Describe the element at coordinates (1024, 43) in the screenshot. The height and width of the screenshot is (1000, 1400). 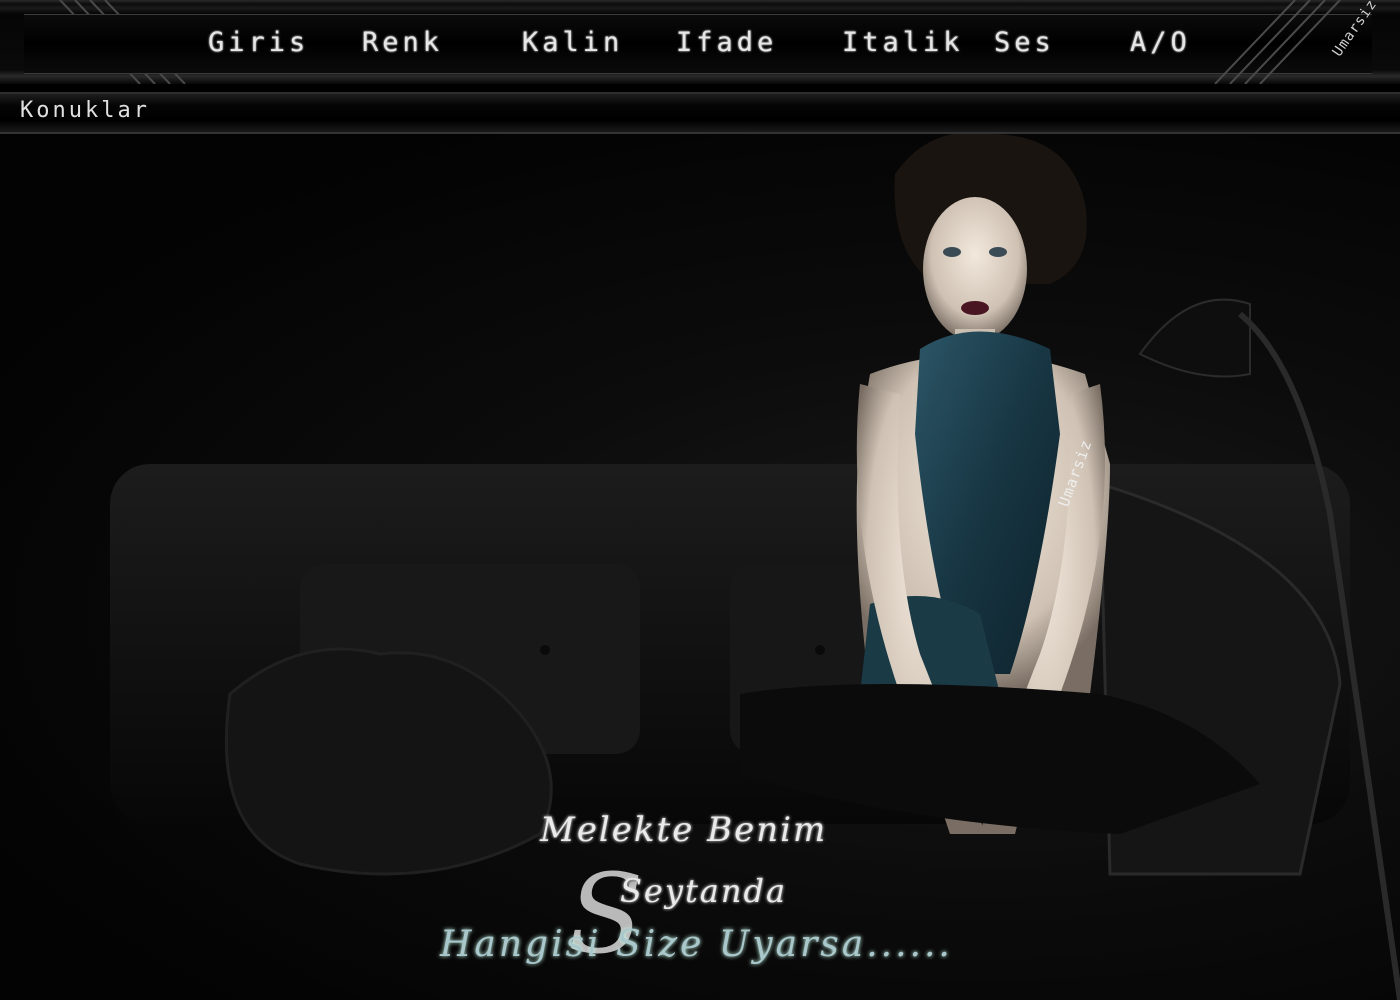
I see `menu-item-ses: Ses` at that location.